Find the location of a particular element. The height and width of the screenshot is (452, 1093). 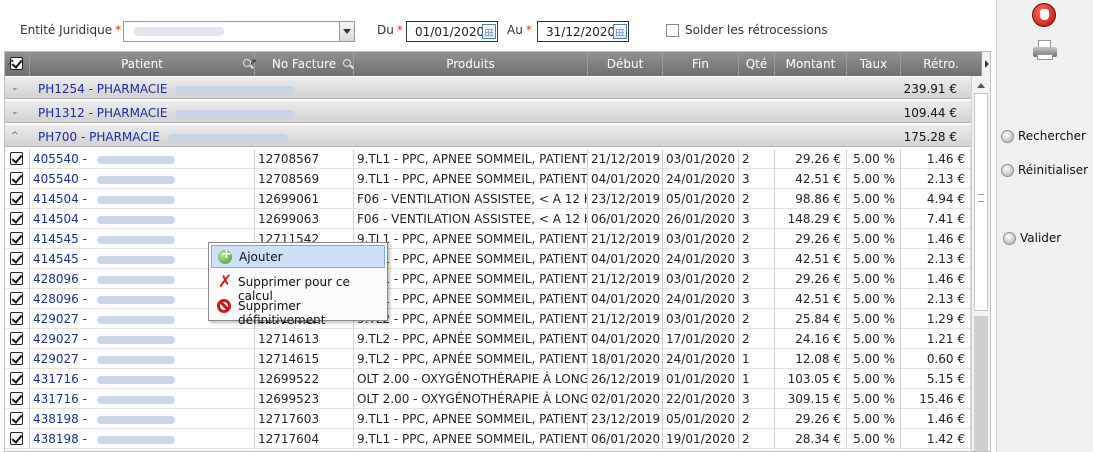

menu-item-supprimer-definitivement: Supprimer définitivement is located at coordinates (298, 311).